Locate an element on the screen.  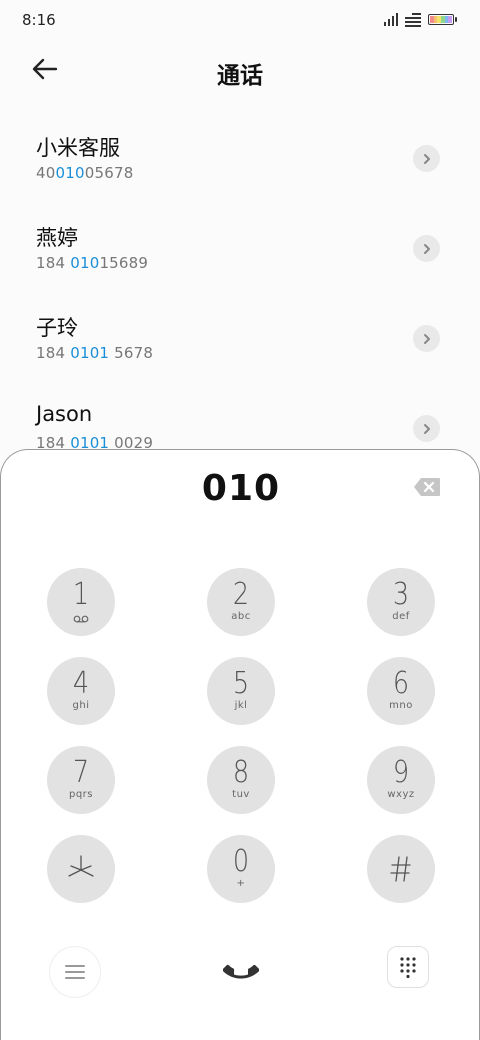
call-button is located at coordinates (241, 970).